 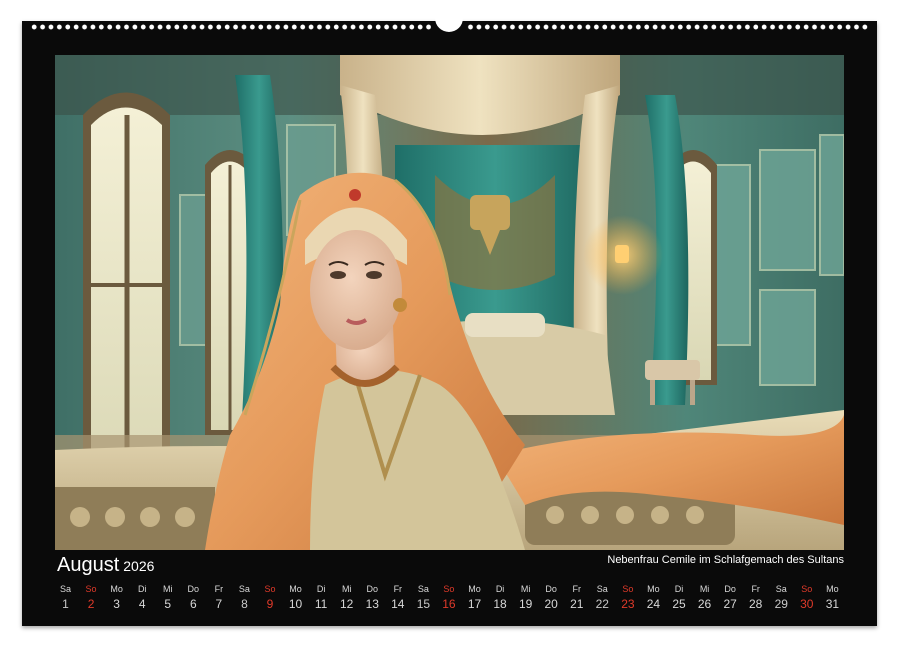 I want to click on day-cell: Mi 26, so click(x=704, y=599).